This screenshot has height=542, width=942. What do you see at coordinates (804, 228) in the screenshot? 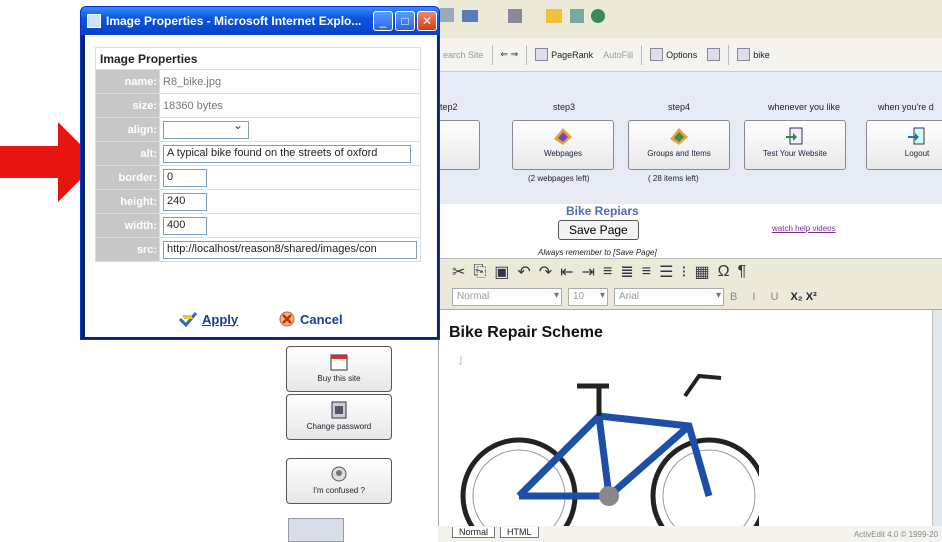
I see `help-videos-link: watch help videos` at bounding box center [804, 228].